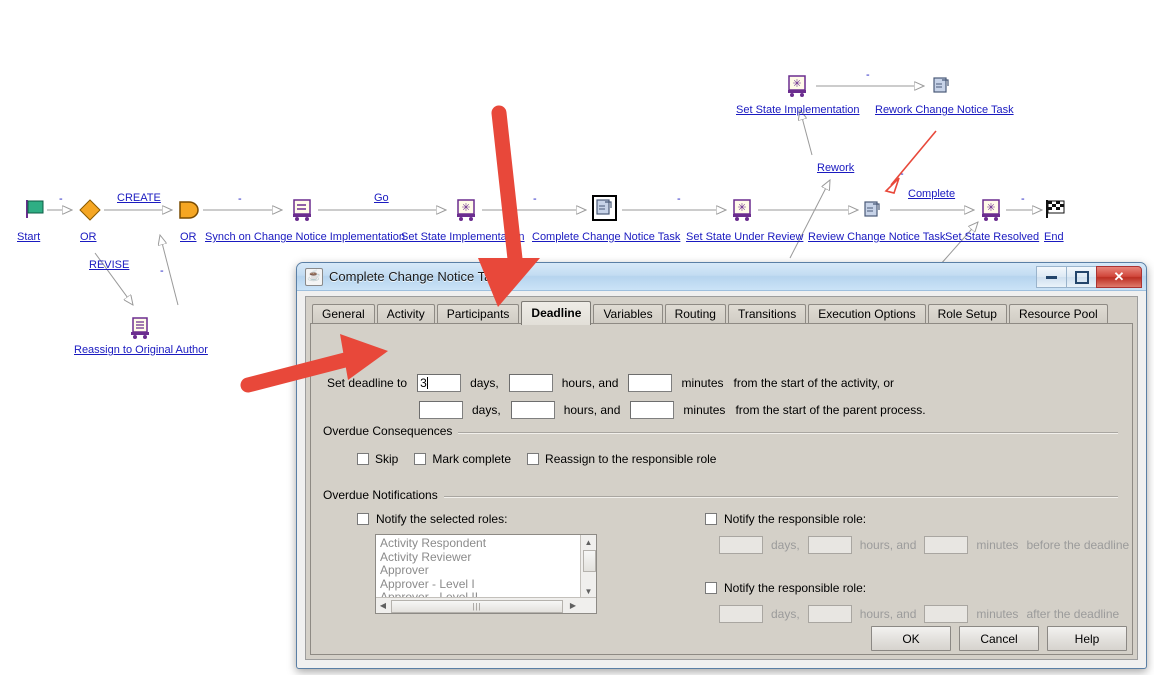 The height and width of the screenshot is (675, 1154). What do you see at coordinates (478, 544) in the screenshot?
I see `list-item: Activity Respondent` at bounding box center [478, 544].